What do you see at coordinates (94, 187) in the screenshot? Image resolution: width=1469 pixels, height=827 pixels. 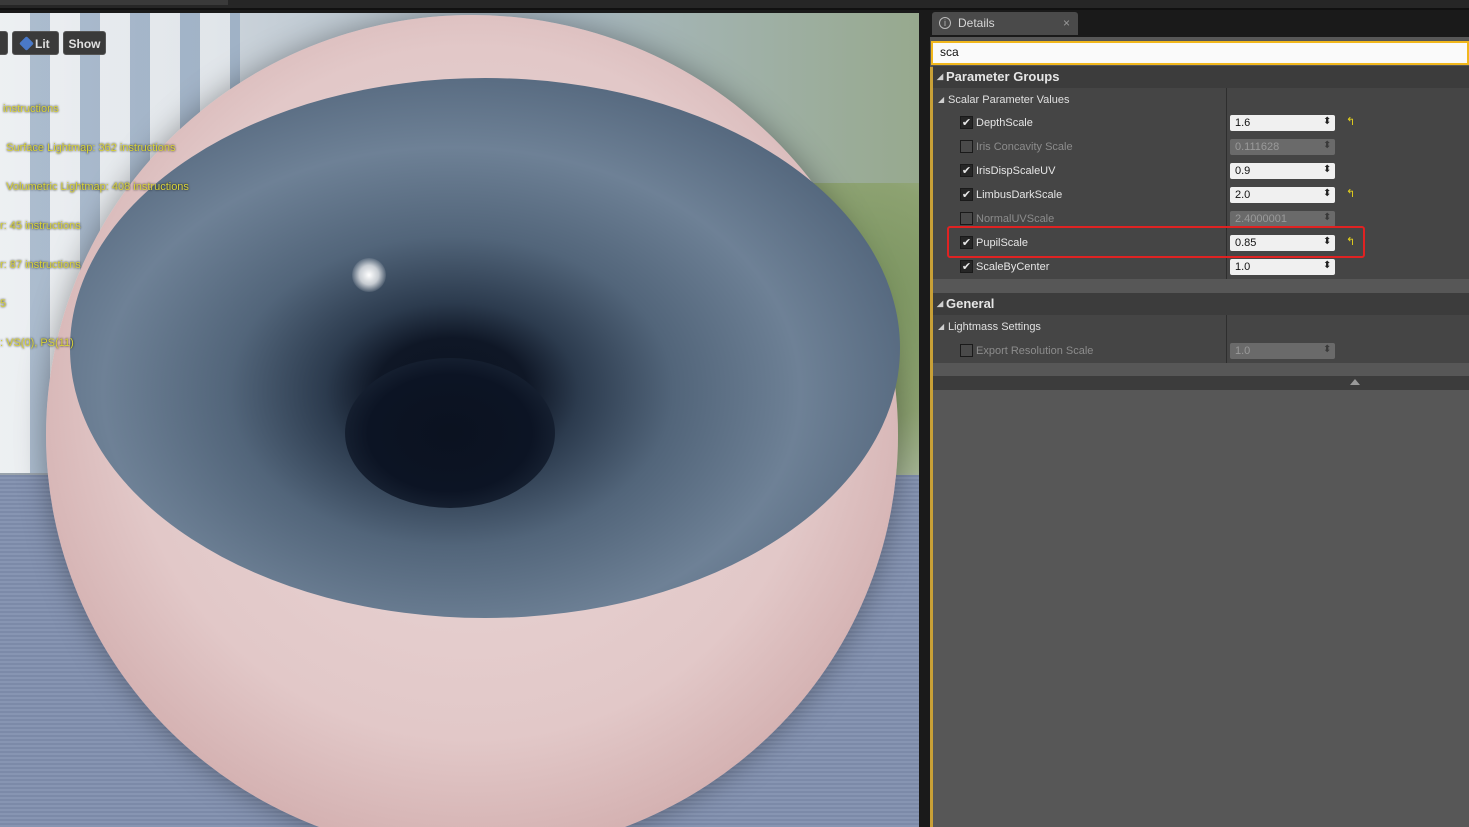 I see `stats-line: Volumetric Lightmap: 408 instructions` at bounding box center [94, 187].